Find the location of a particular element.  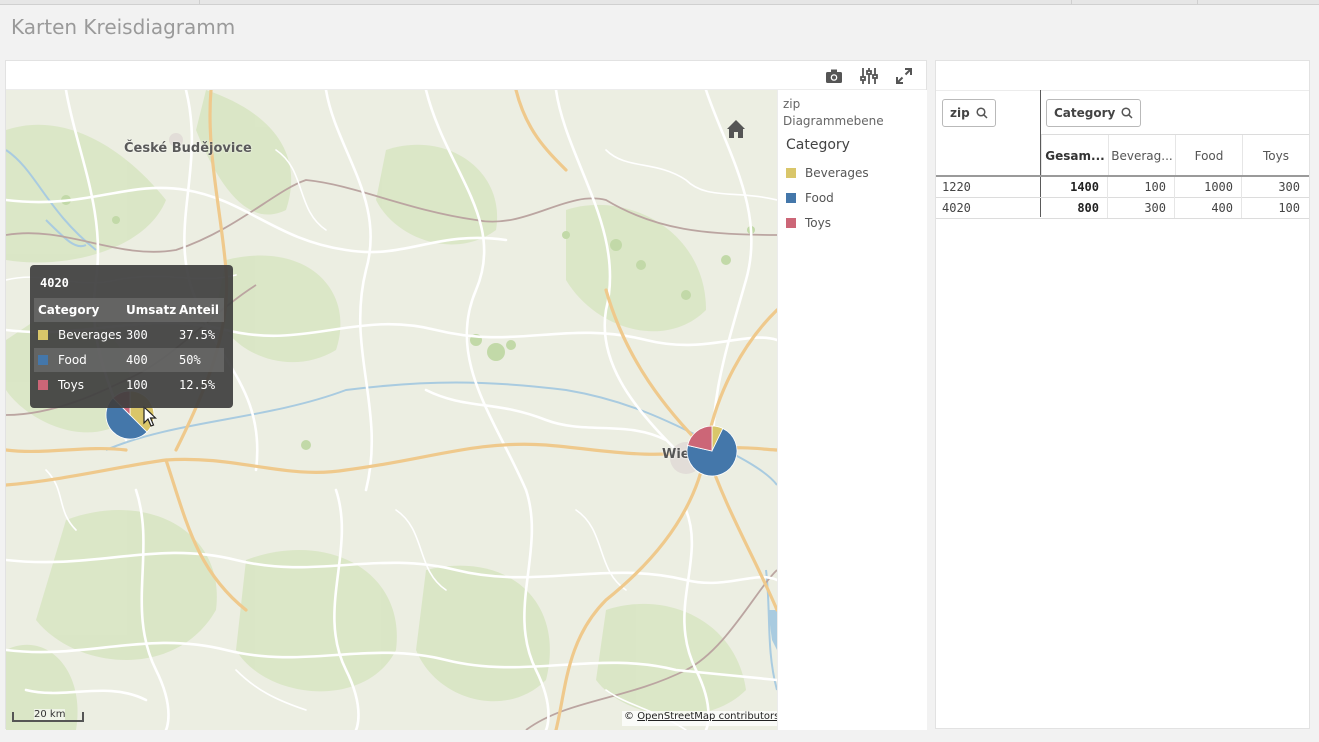

map-attribution: © OpenStreetMap contributors is located at coordinates (699, 718).